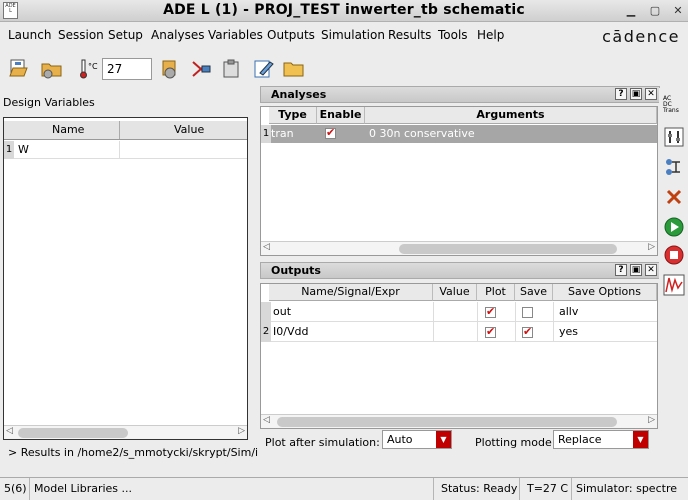 The height and width of the screenshot is (500, 688). I want to click on analysis-arguments-cell: 0 30n conservative, so click(422, 133).